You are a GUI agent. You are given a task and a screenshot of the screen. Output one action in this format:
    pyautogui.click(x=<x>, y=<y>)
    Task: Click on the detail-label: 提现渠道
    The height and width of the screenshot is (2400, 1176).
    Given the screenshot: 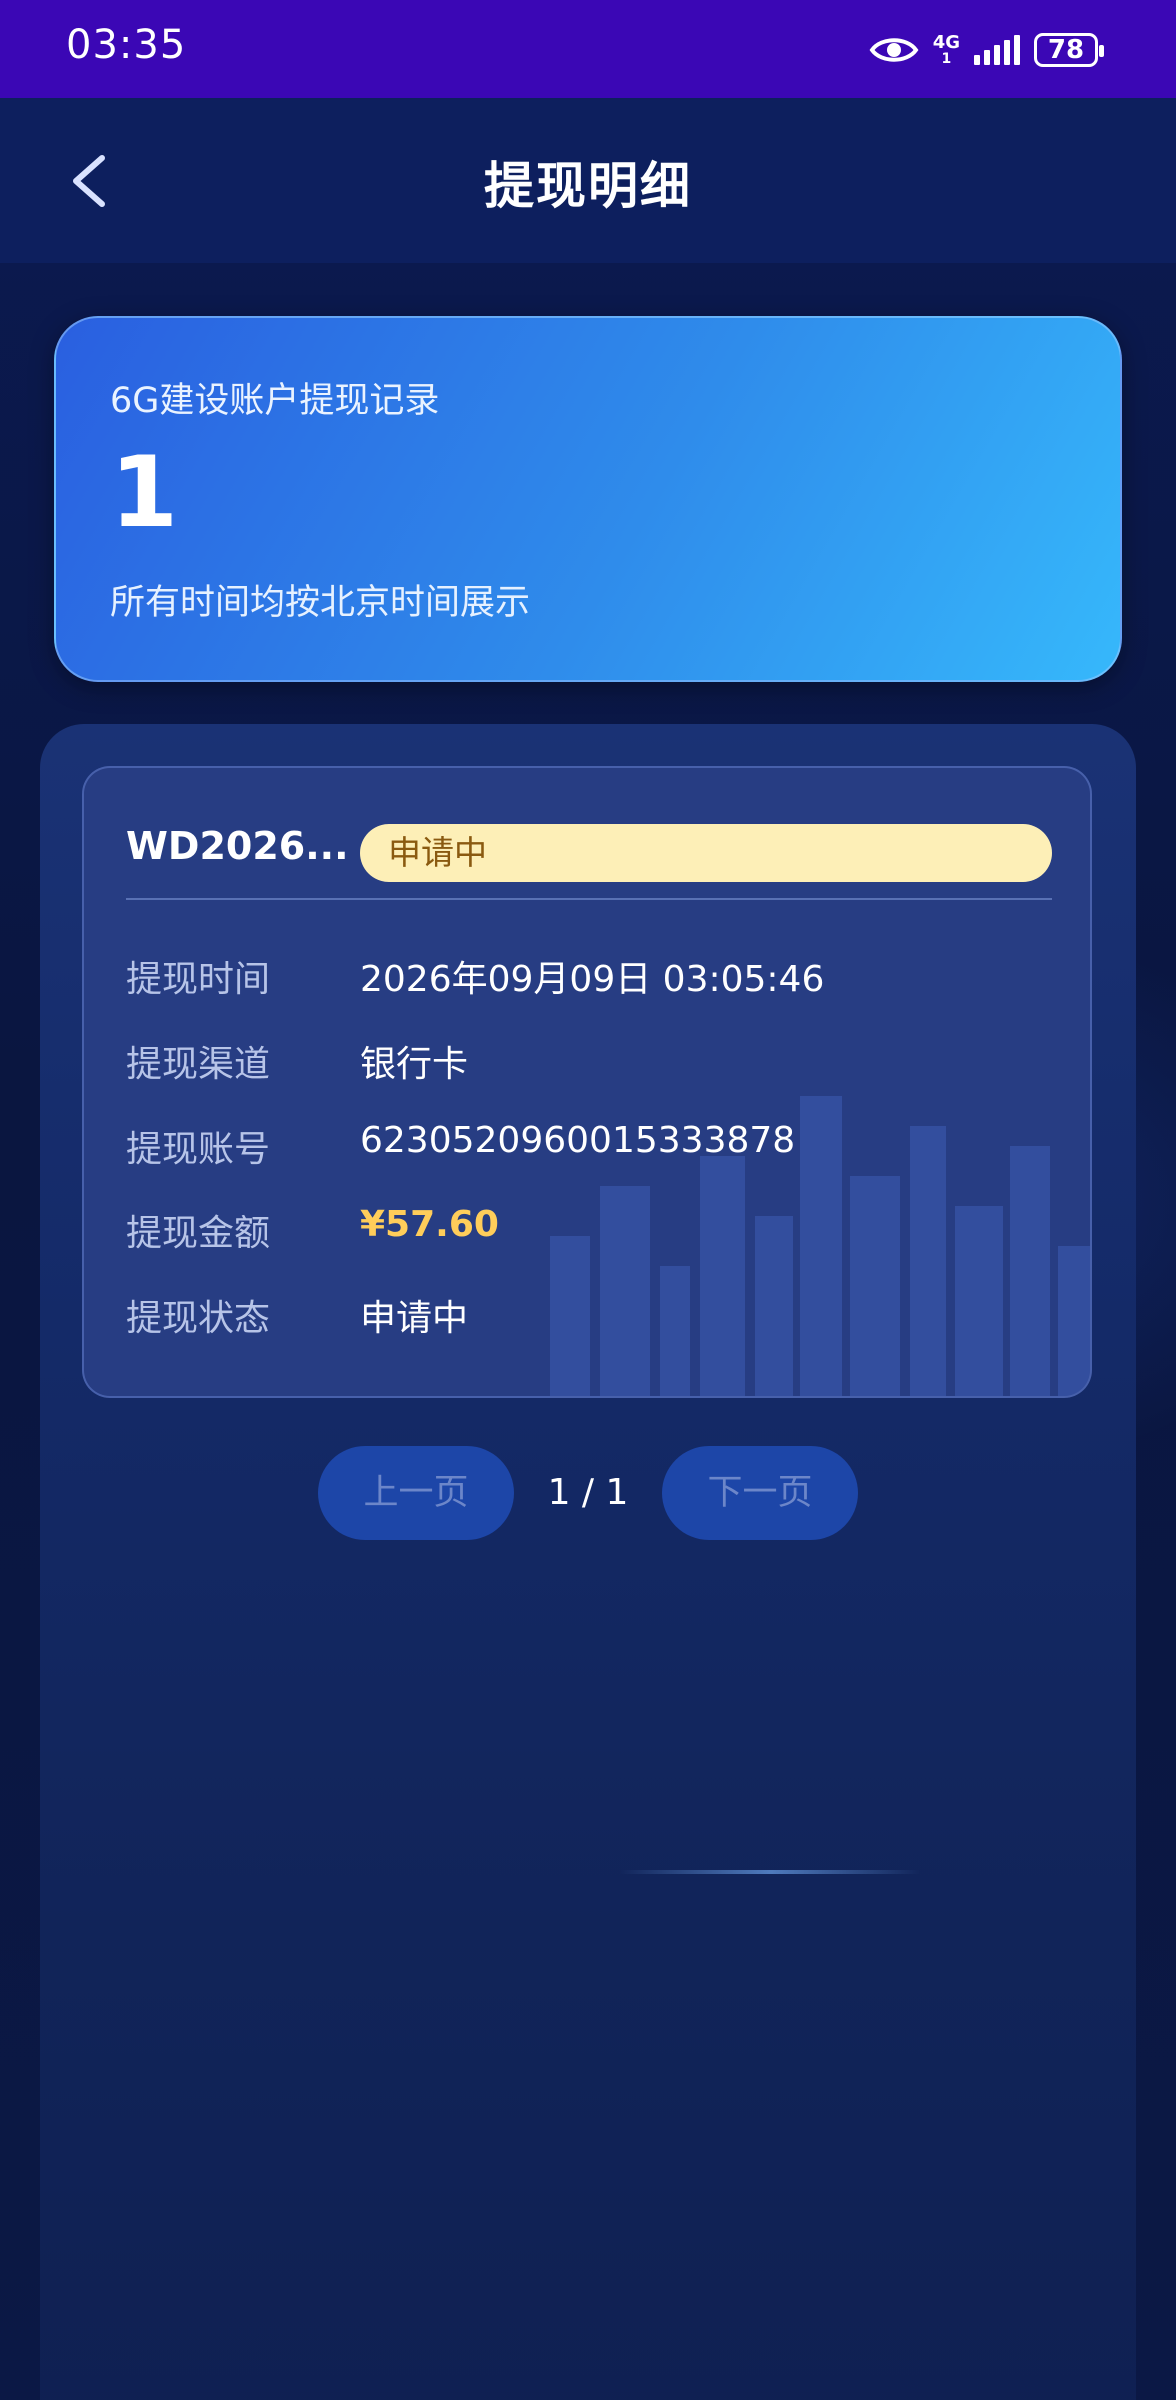 What is the action you would take?
    pyautogui.click(x=198, y=1064)
    